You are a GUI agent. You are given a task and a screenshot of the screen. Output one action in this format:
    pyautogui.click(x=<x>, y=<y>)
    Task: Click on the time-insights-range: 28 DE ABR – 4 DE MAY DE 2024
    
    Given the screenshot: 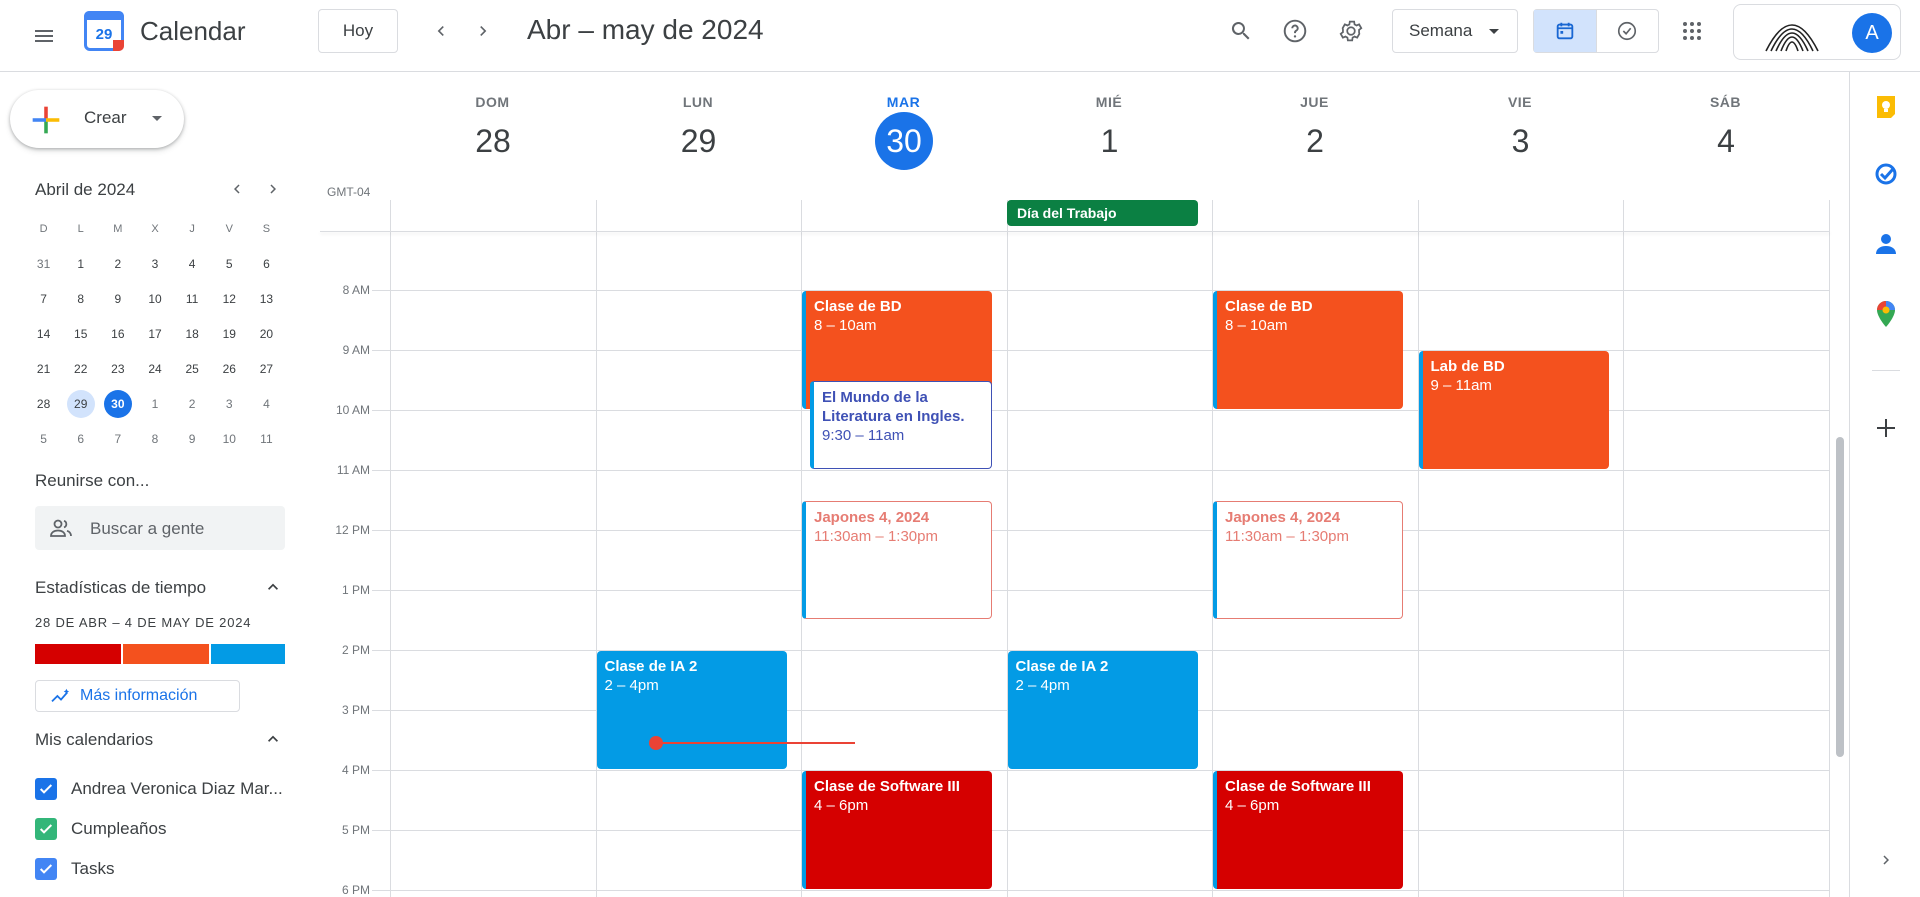 What is the action you would take?
    pyautogui.click(x=143, y=622)
    